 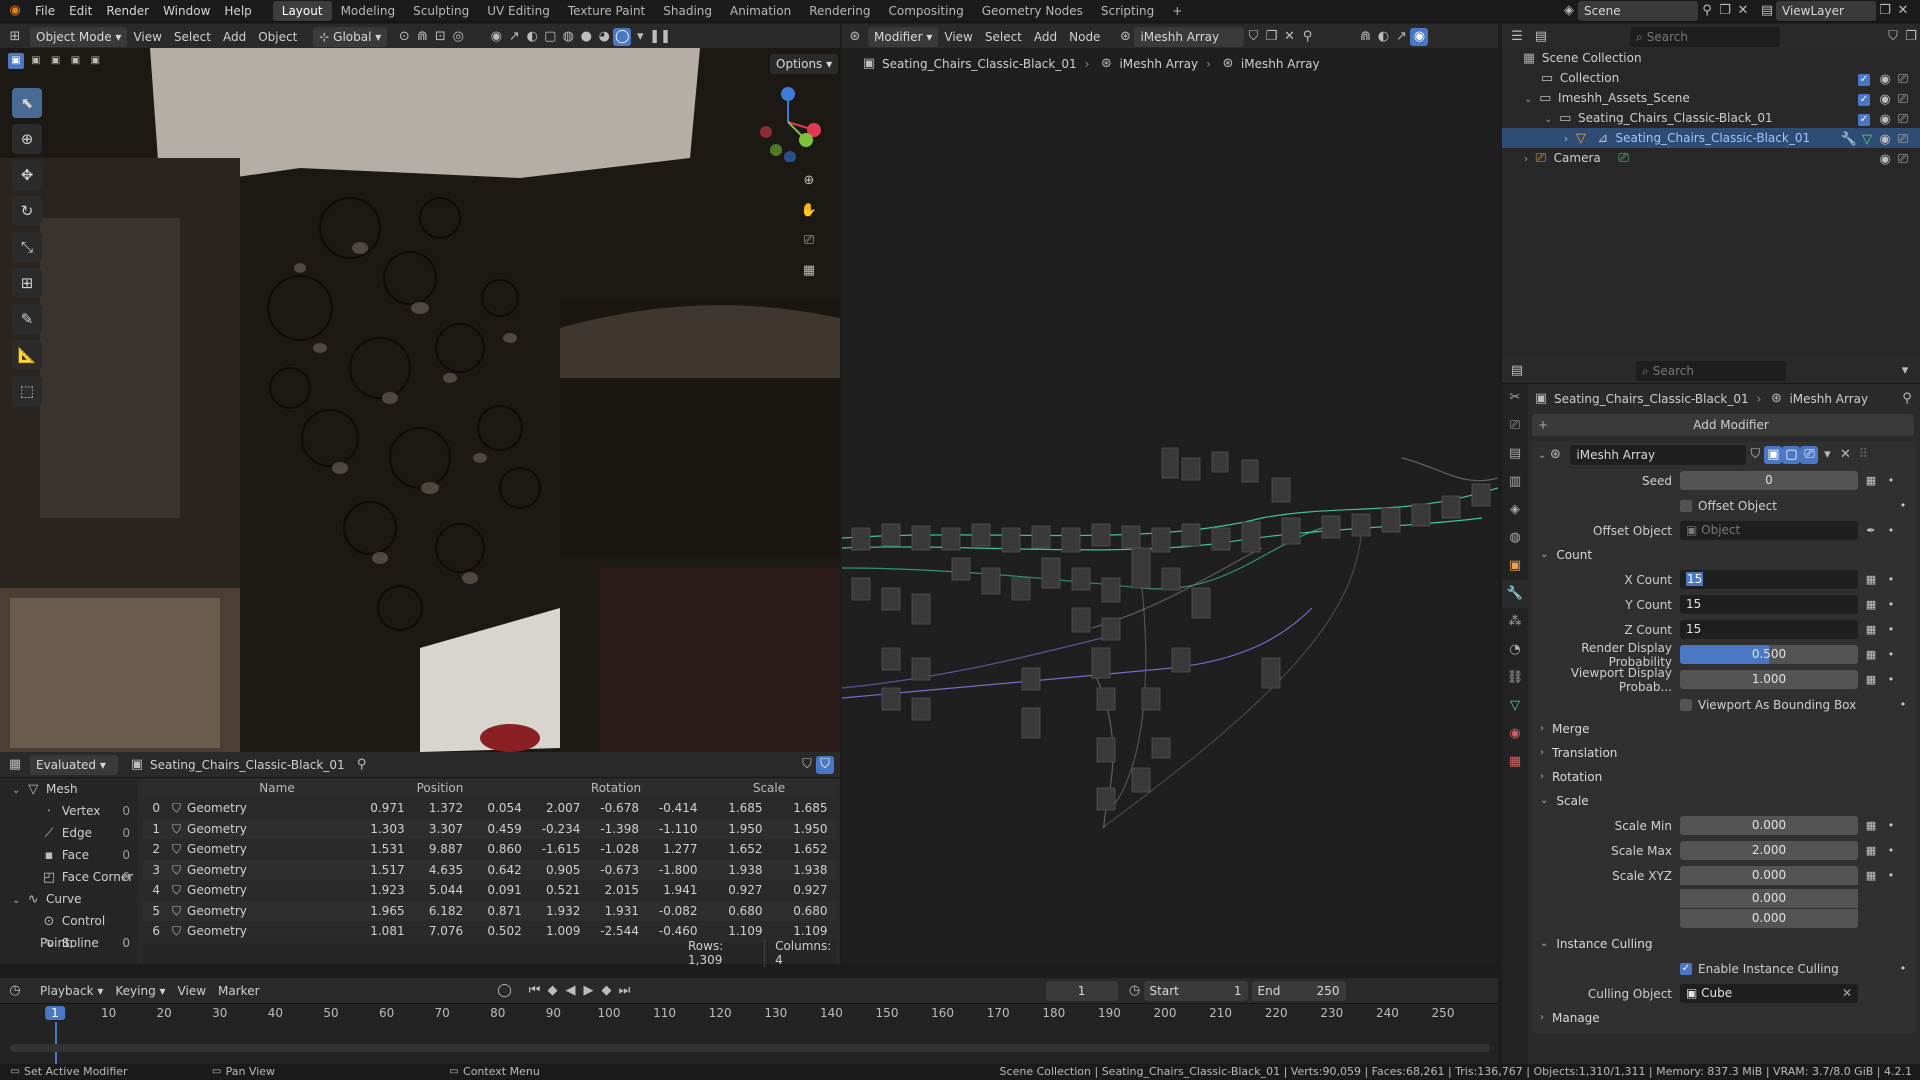 I want to click on rotation-panel-header: › Rotation, so click(x=1724, y=777).